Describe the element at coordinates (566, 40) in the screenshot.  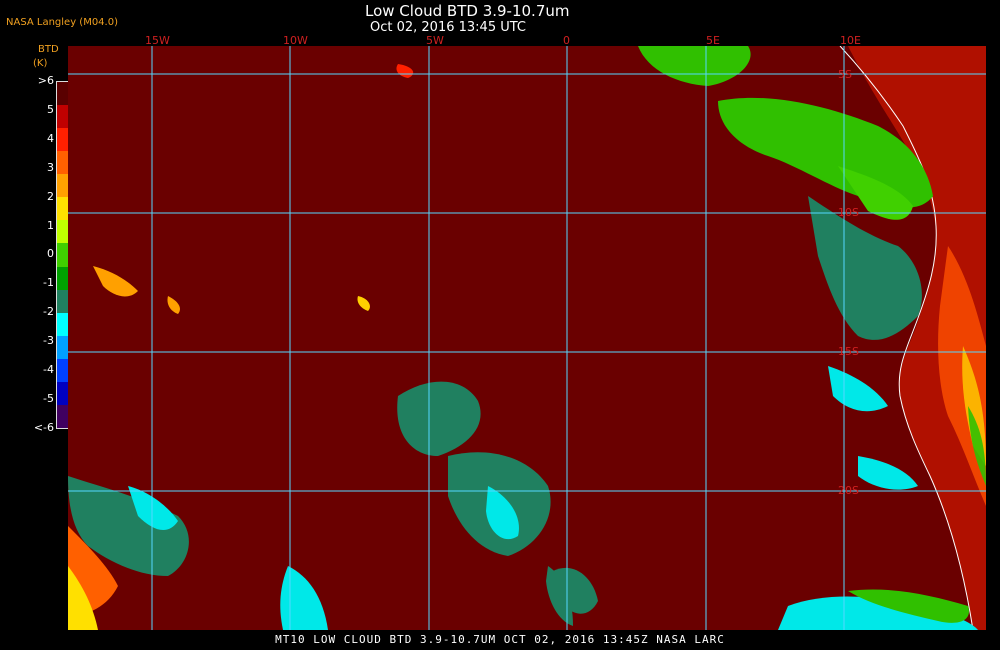
I see `lon-label-0: 0` at that location.